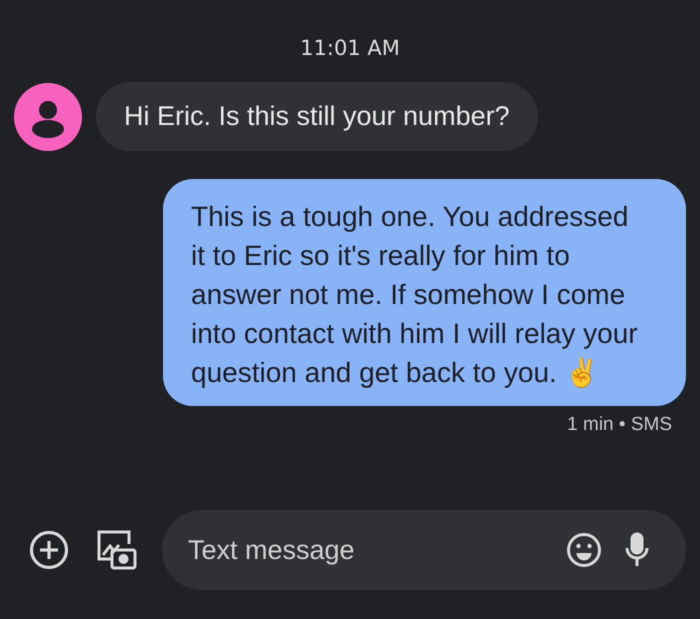  I want to click on timestamp: 11:01 AM, so click(350, 48).